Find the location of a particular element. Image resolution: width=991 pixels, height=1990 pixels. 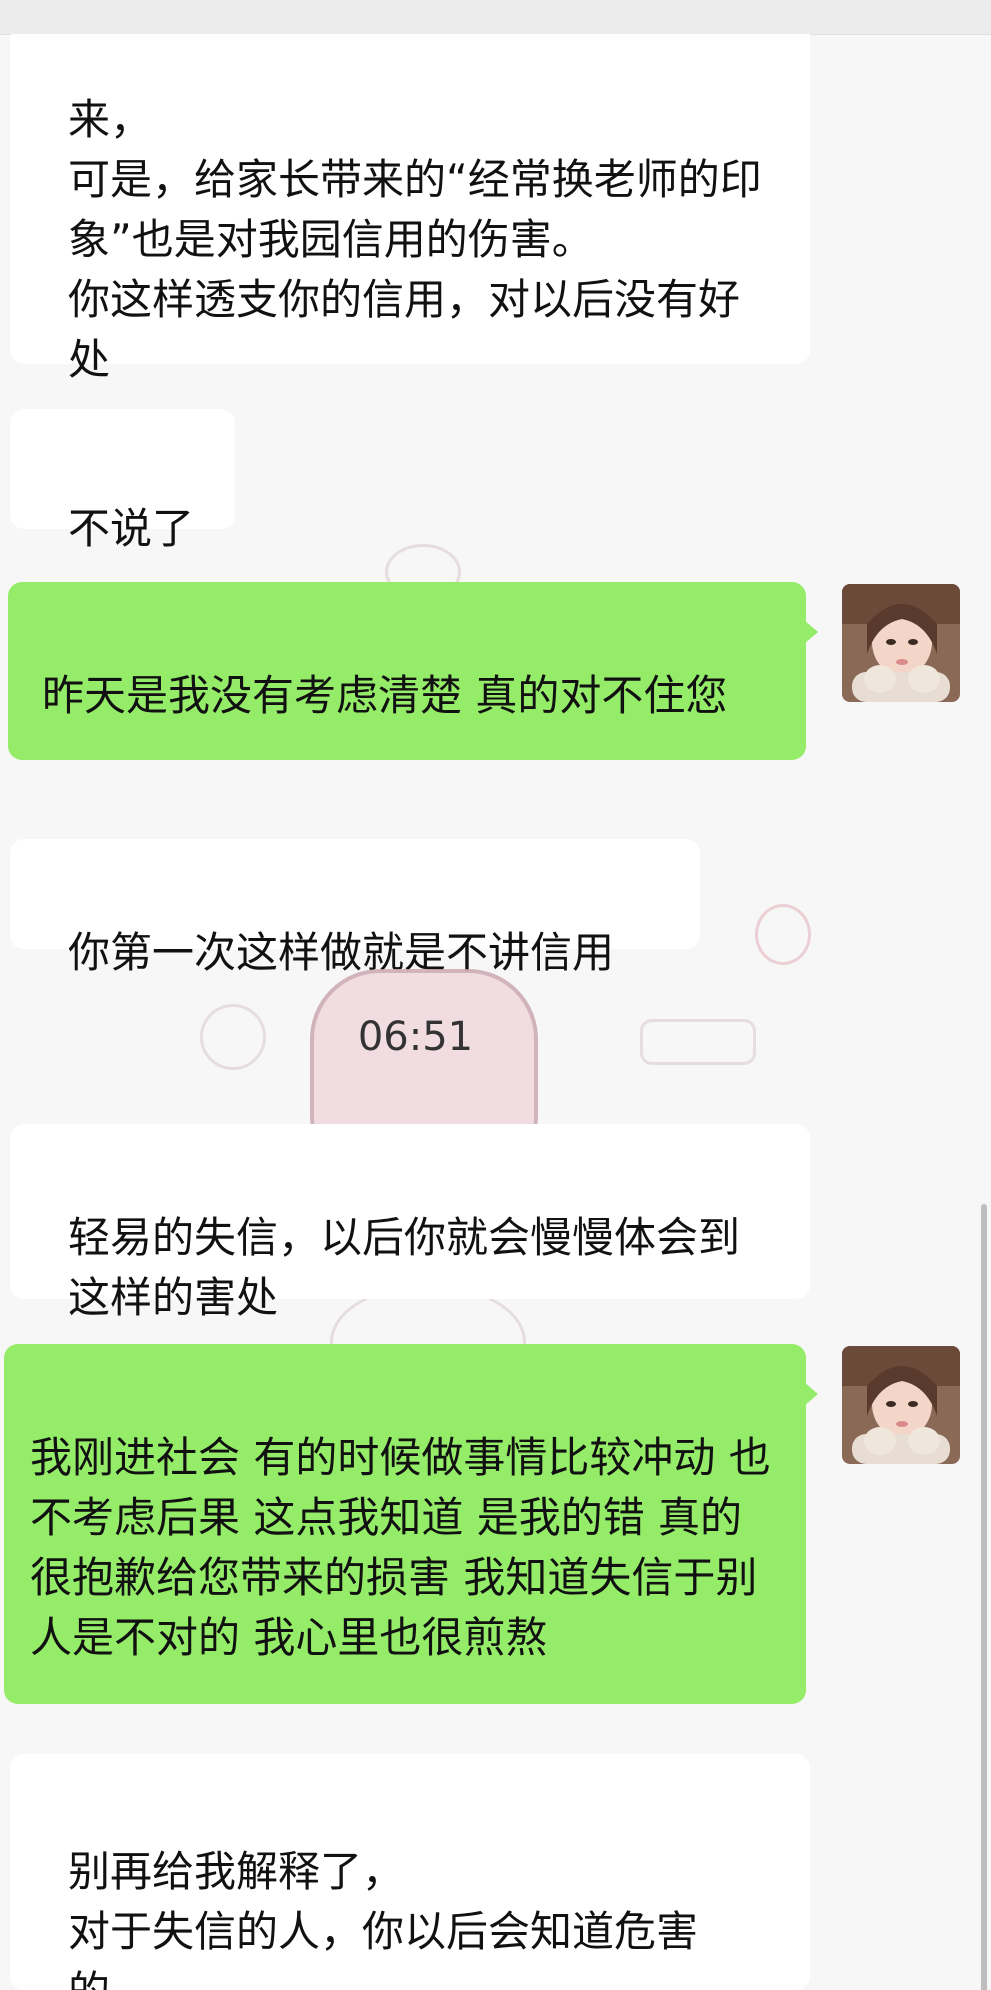

message-incoming-2: 不说了 is located at coordinates (122, 481).